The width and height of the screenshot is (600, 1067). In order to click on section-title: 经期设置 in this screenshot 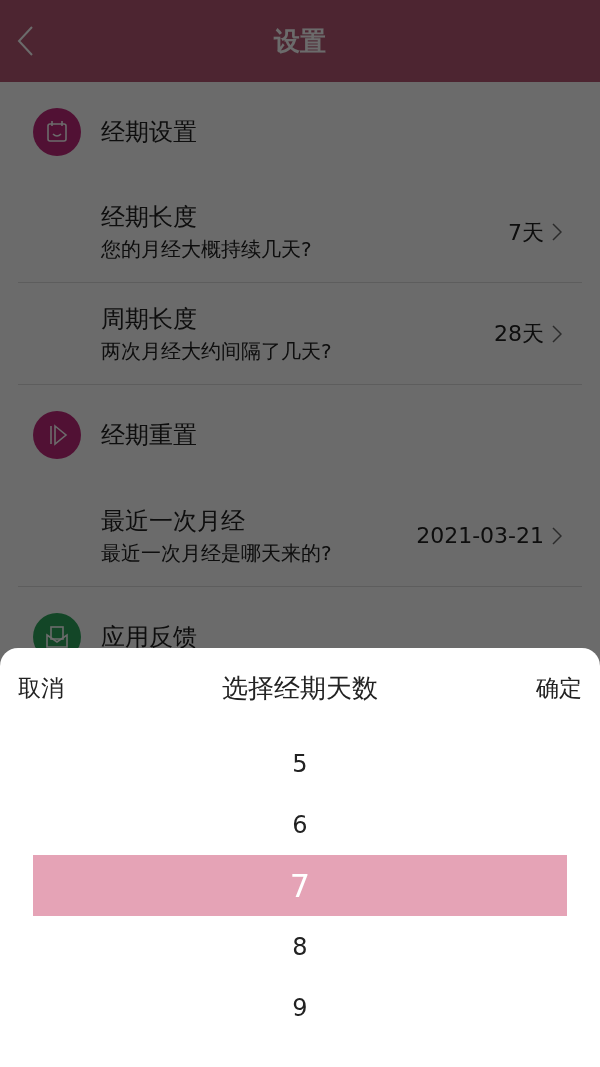, I will do `click(149, 132)`.